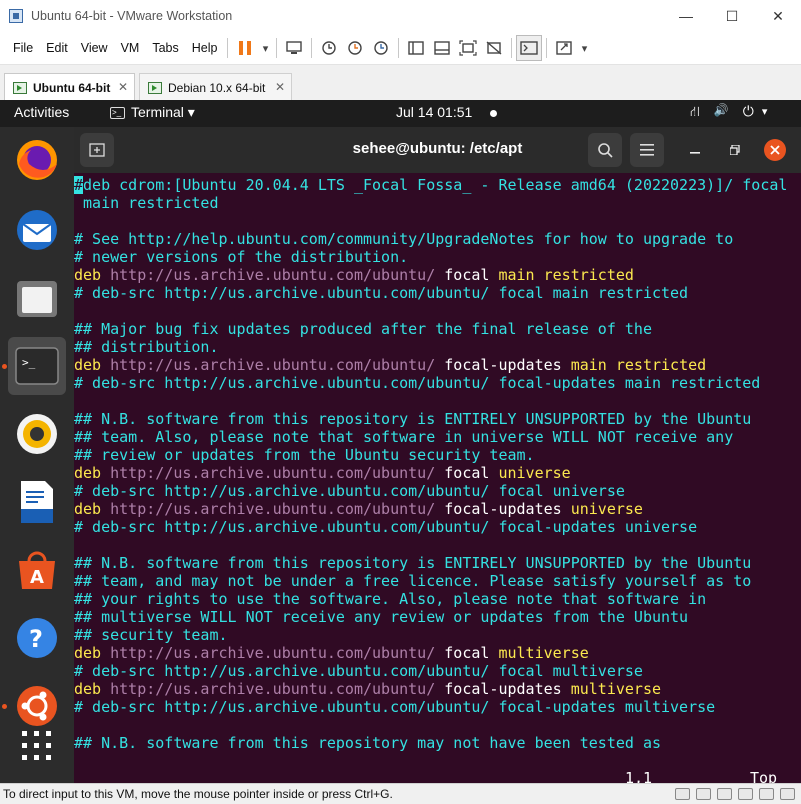  Describe the element at coordinates (205, 48) in the screenshot. I see `menu-help: Help` at that location.